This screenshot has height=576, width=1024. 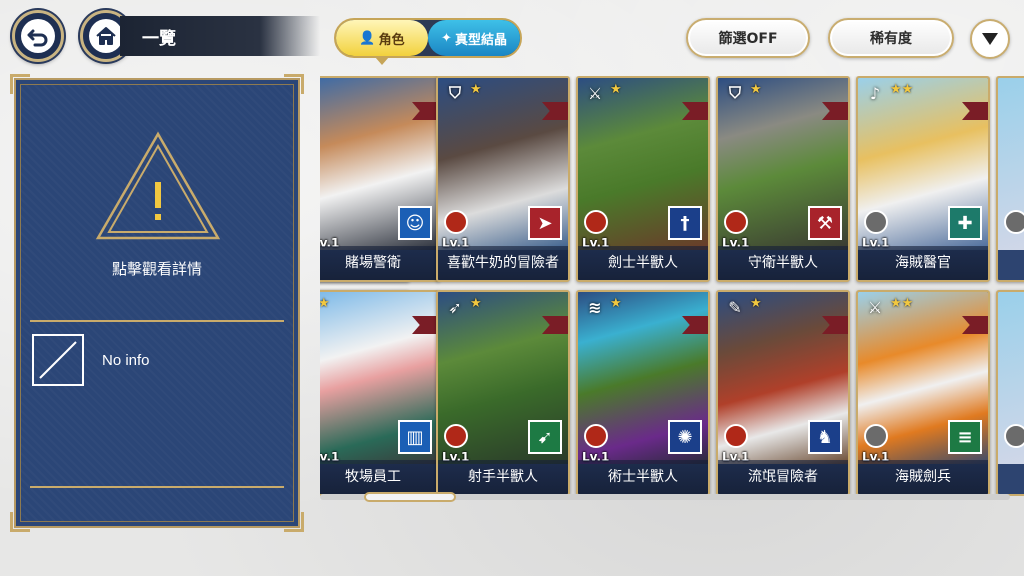 I want to click on card-name: 射手半獸人, so click(x=503, y=477).